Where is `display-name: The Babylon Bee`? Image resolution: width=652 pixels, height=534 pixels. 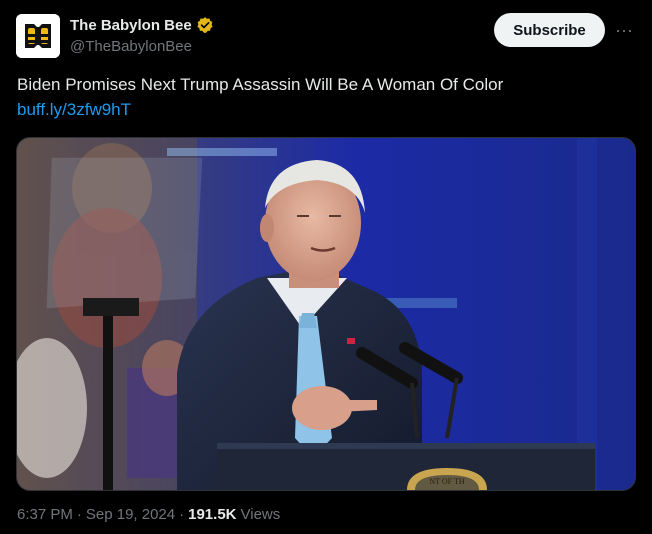 display-name: The Babylon Bee is located at coordinates (131, 25).